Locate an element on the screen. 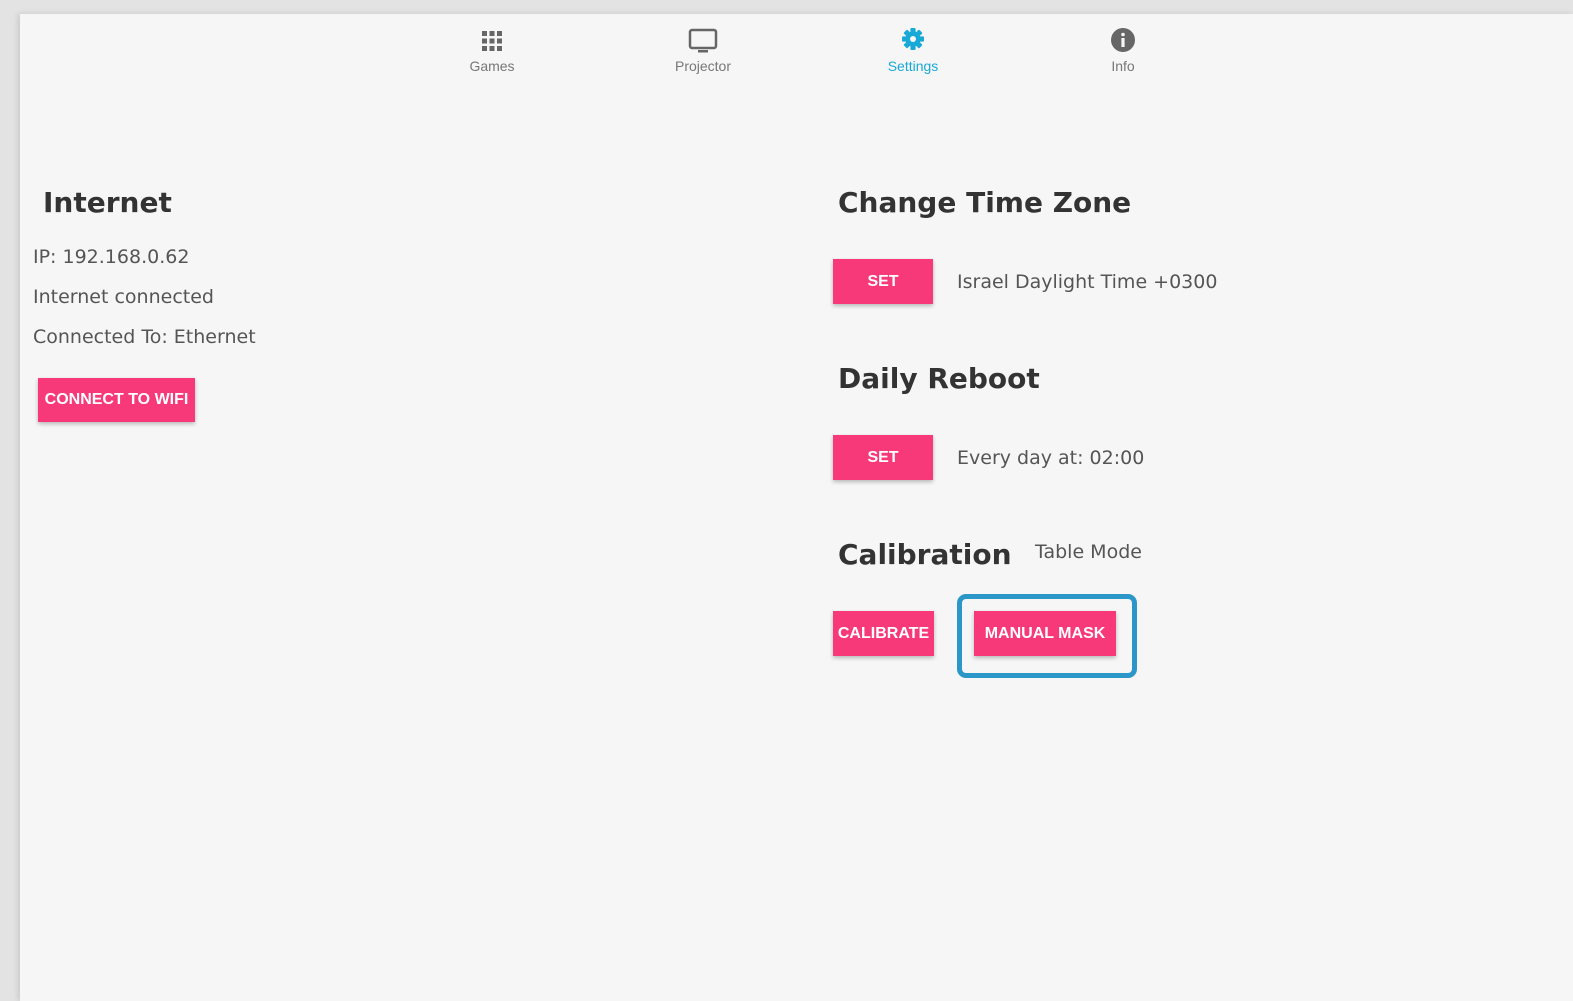  manual-mask-button: MANUAL MASK is located at coordinates (1045, 633).